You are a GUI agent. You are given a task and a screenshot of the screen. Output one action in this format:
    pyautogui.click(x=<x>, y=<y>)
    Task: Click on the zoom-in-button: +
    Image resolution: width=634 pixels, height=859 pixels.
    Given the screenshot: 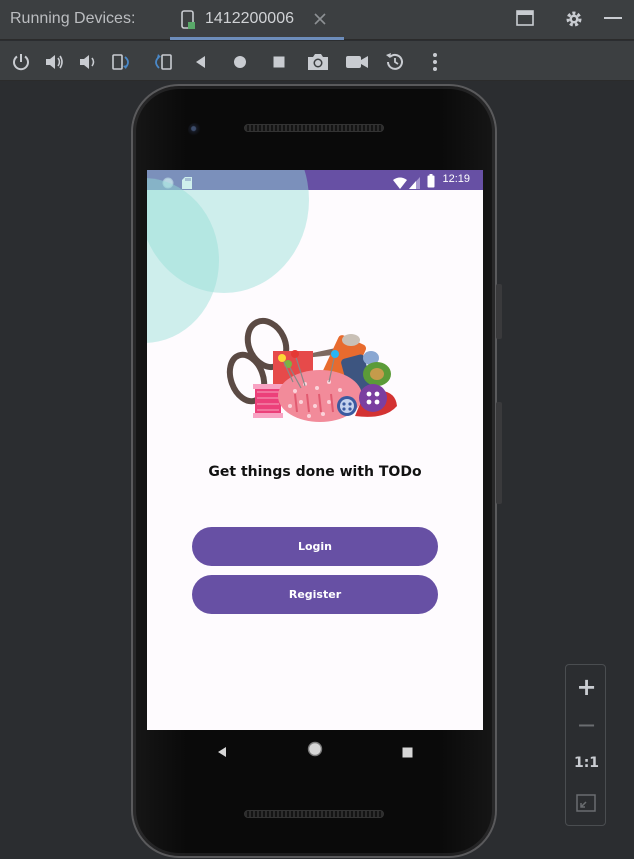 What is the action you would take?
    pyautogui.click(x=586, y=687)
    